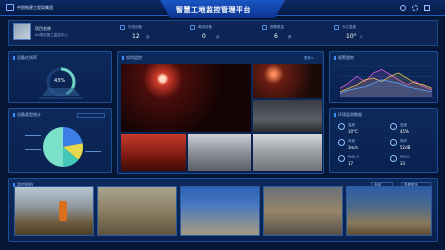 The width and height of the screenshot is (445, 250). Describe the element at coordinates (60, 81) in the screenshot. I see `online-rate-value: 43%` at that location.